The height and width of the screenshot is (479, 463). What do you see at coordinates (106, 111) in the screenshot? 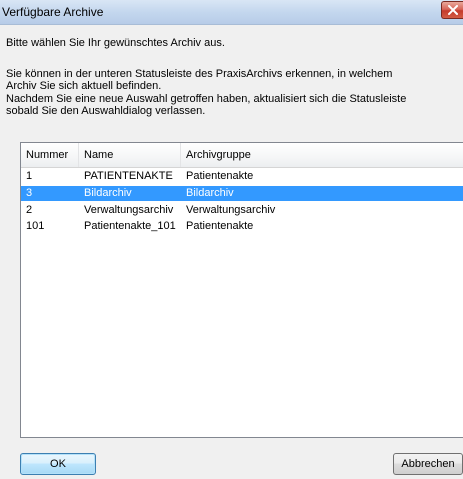
I see `info-text-line-4: sobald Sie den Auswahldialog verlassen.` at bounding box center [106, 111].